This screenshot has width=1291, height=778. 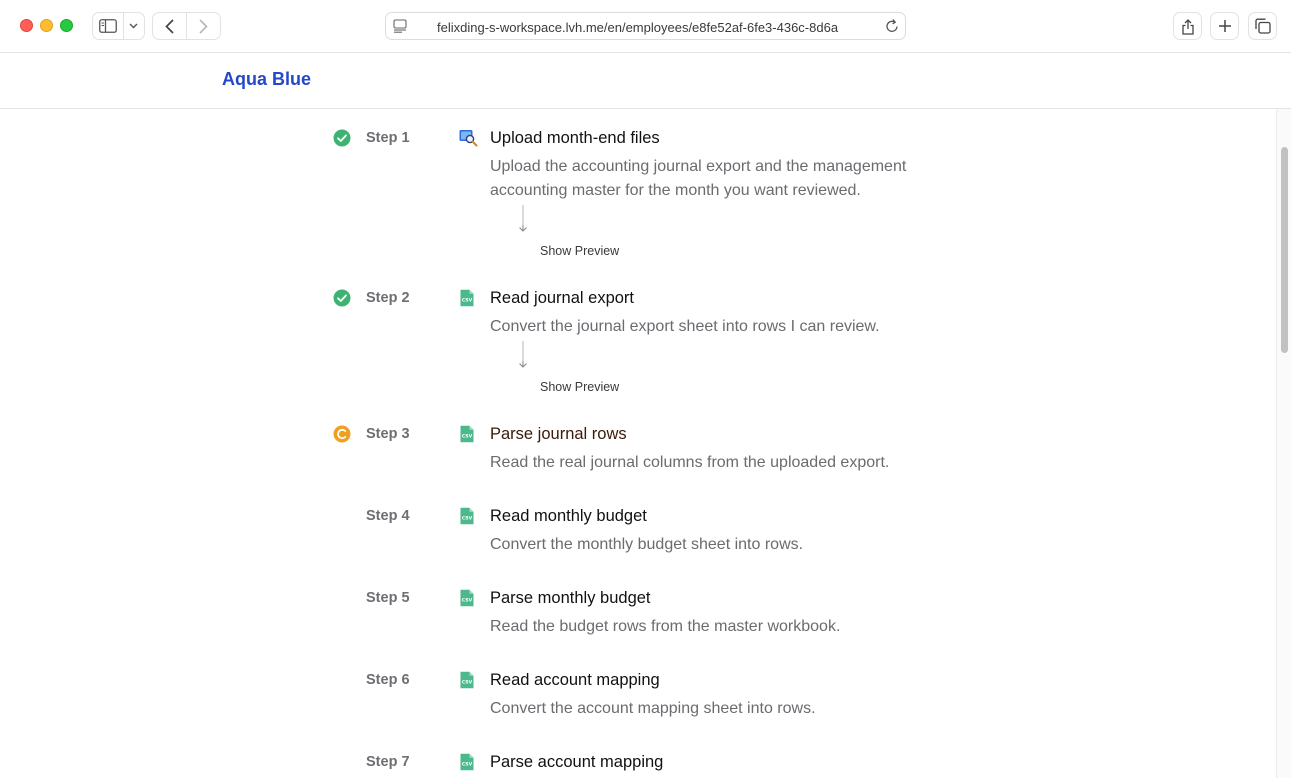 I want to click on step-title: Parse account mapping, so click(x=577, y=762).